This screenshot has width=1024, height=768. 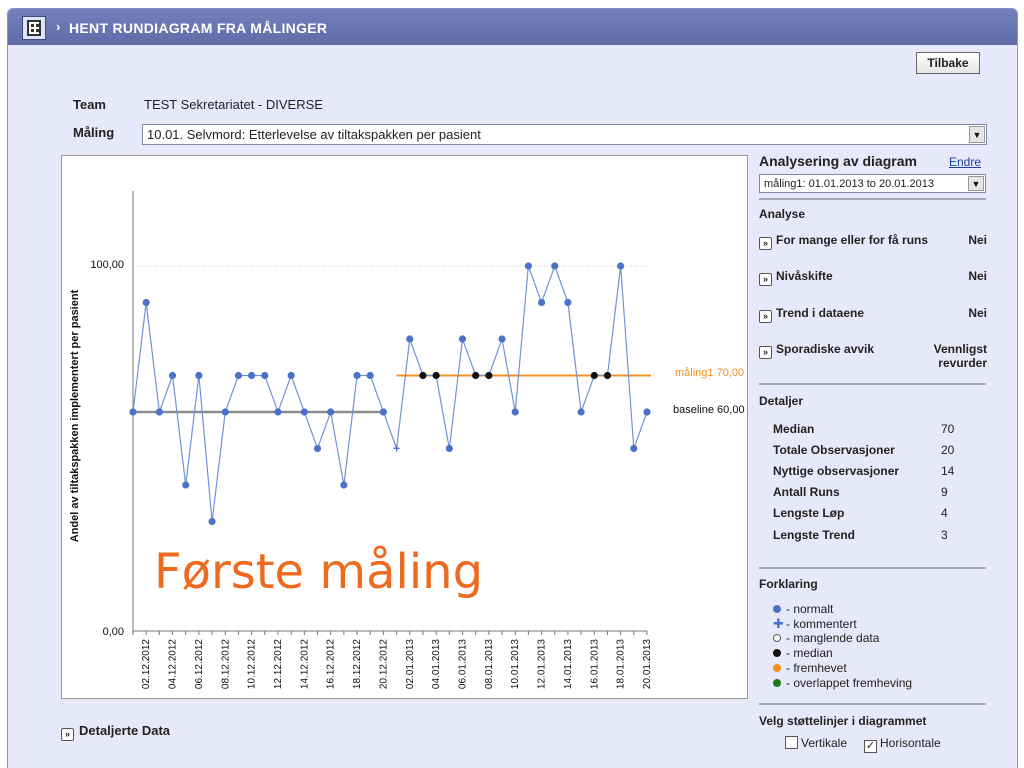 I want to click on legend-item: - median, so click(x=803, y=653).